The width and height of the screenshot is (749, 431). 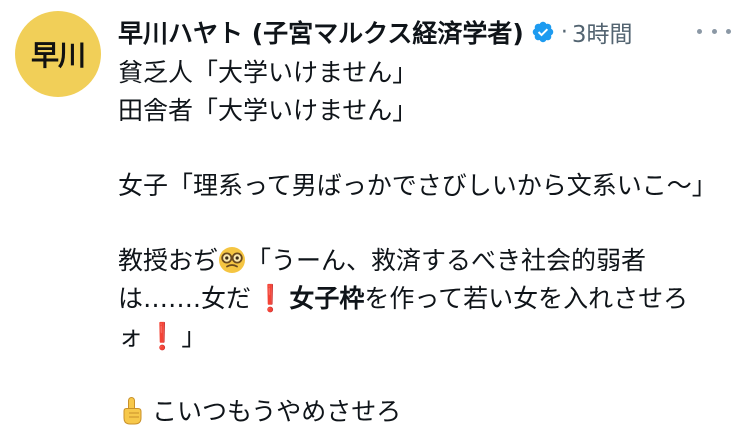 I want to click on post-timestamp: 3時間, so click(x=602, y=32).